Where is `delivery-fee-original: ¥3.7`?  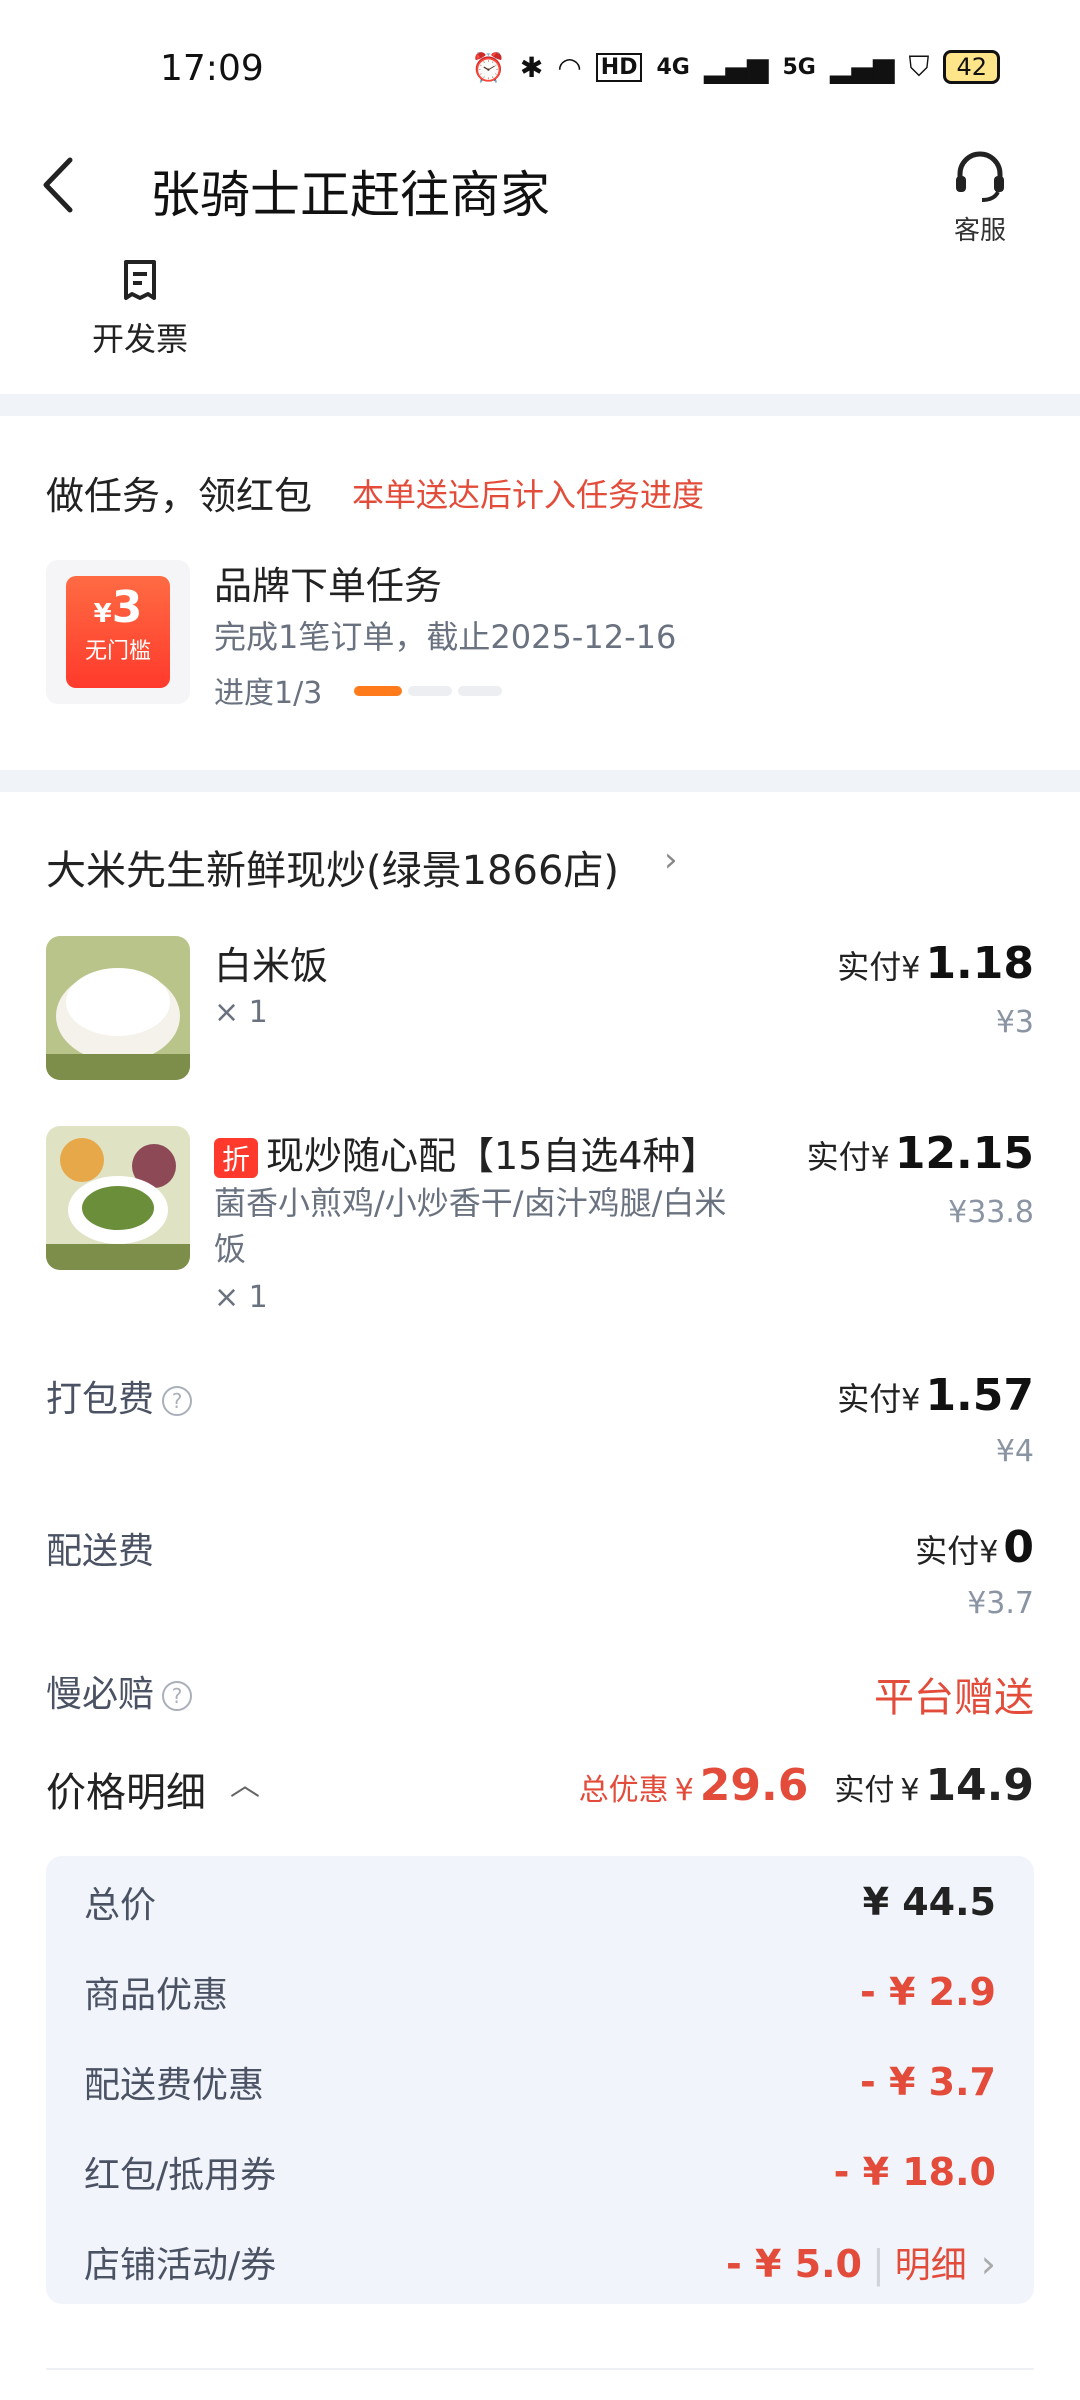
delivery-fee-original: ¥3.7 is located at coordinates (1000, 1603).